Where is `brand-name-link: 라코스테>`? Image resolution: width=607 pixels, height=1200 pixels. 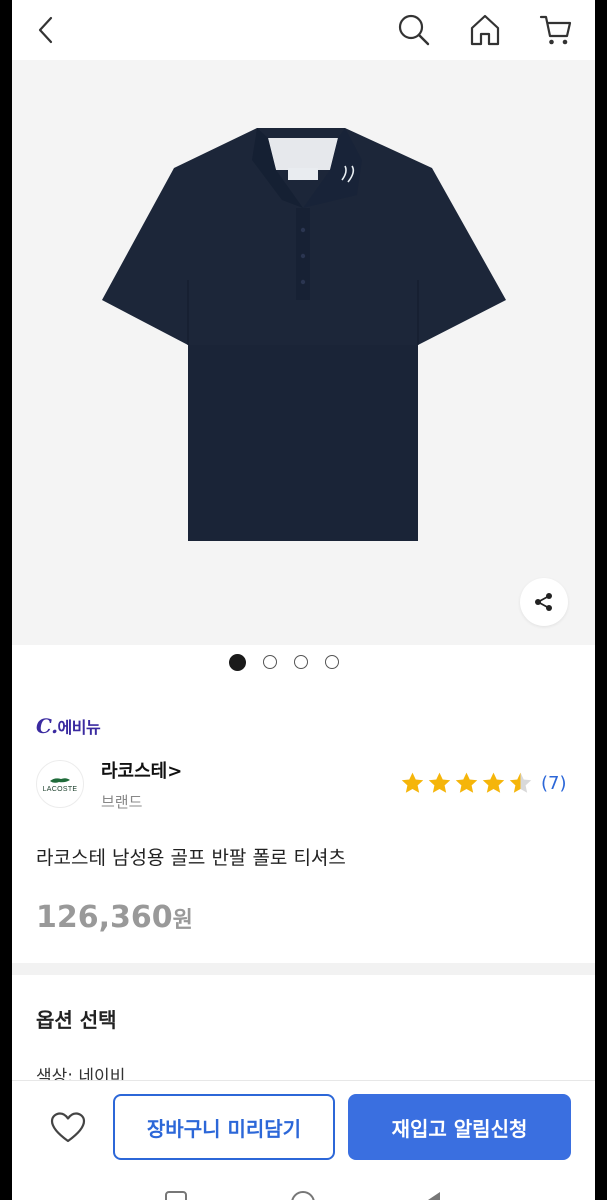
brand-name-link: 라코스테> is located at coordinates (141, 770).